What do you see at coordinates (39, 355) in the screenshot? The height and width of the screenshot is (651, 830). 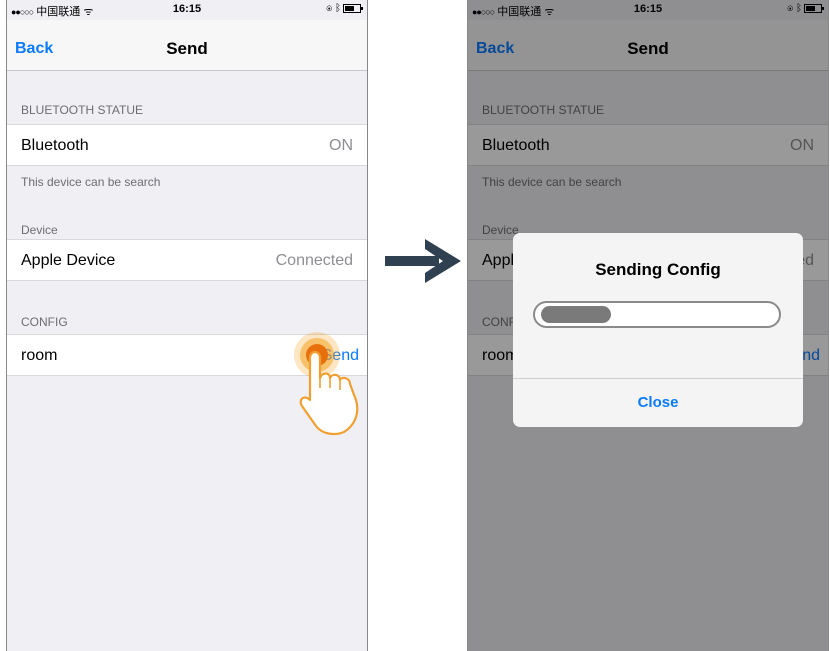 I see `config-label: room` at bounding box center [39, 355].